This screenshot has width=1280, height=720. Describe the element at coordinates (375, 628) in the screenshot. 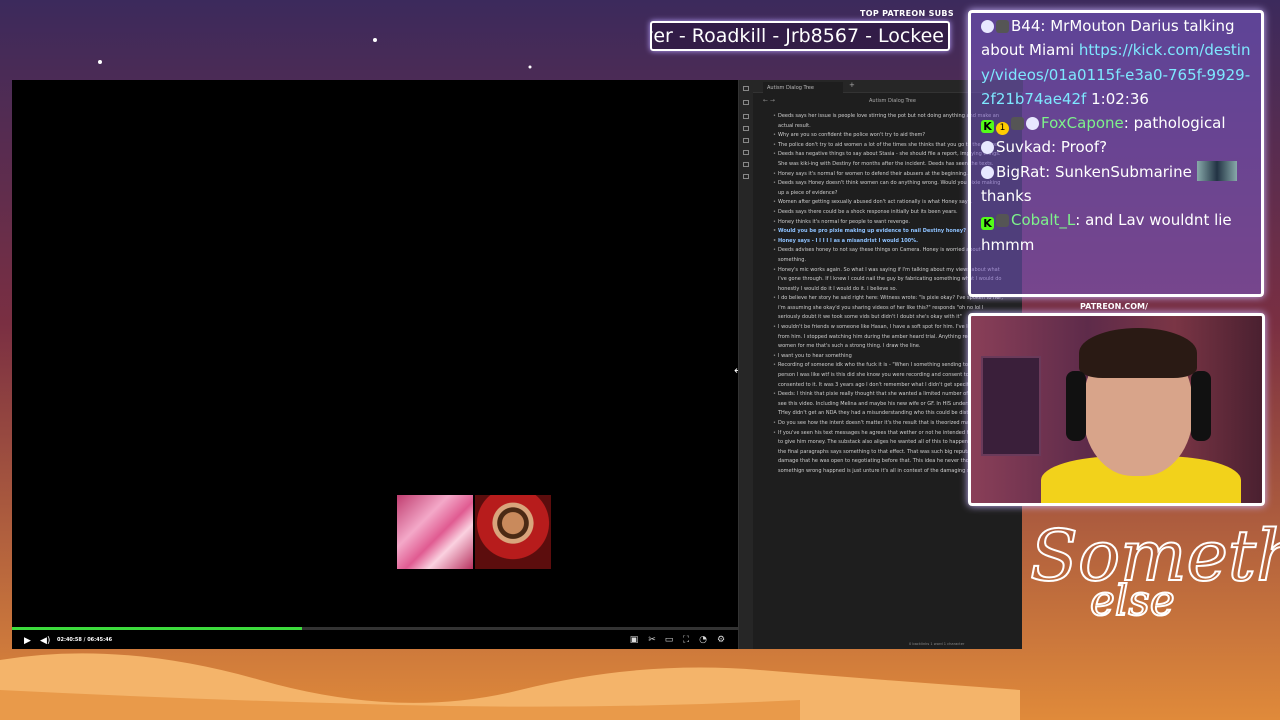

I see `progress-bar` at that location.